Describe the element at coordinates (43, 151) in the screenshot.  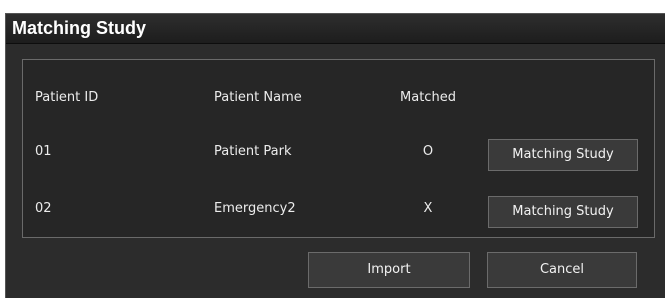
I see `row-1-patient-id: 01` at that location.